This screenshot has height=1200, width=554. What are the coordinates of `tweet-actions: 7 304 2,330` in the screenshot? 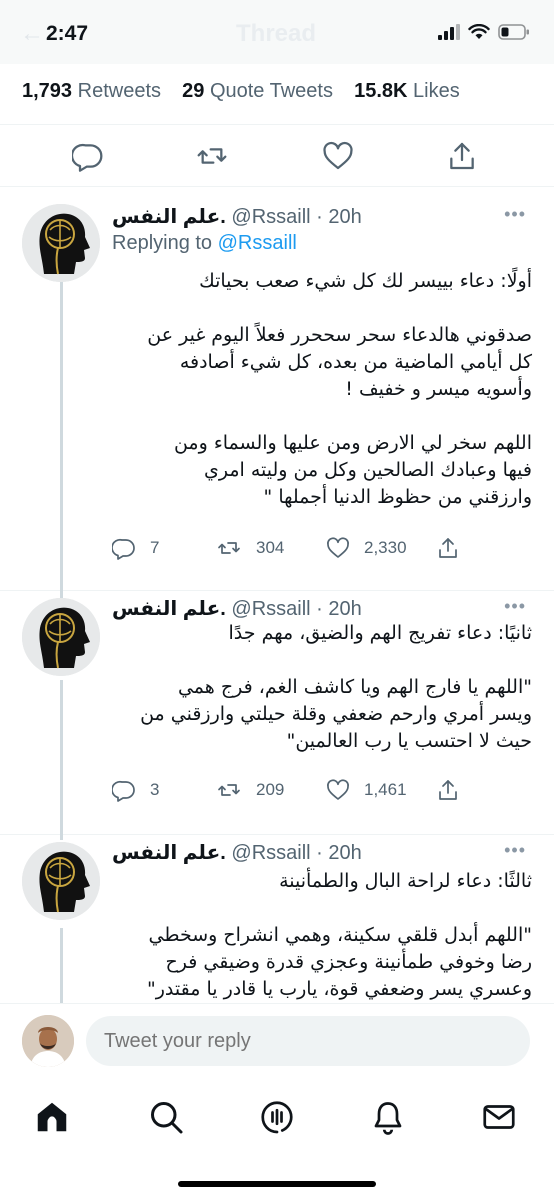 It's located at (292, 548).